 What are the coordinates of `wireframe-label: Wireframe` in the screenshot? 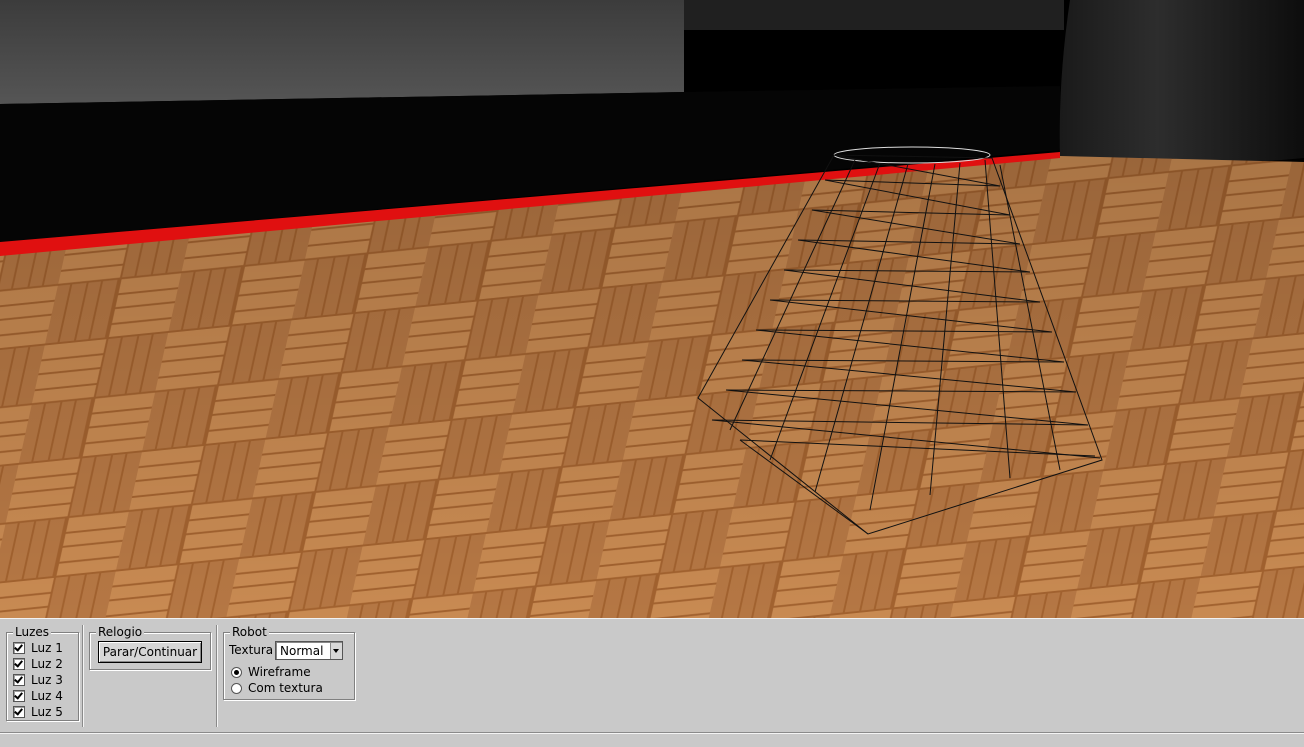 It's located at (279, 672).